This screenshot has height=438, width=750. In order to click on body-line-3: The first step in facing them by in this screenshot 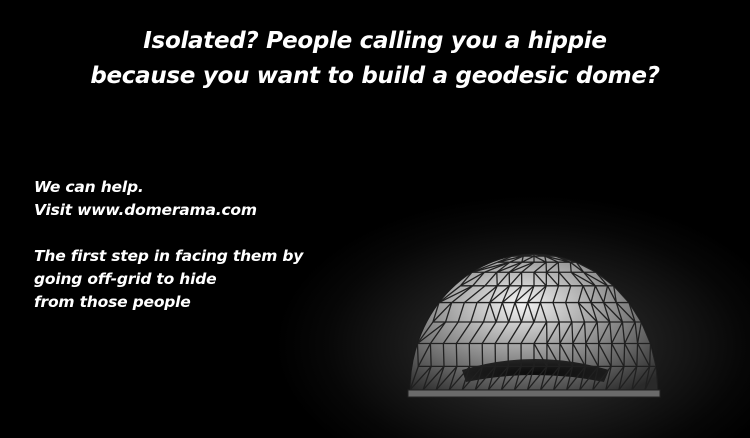, I will do `click(169, 256)`.